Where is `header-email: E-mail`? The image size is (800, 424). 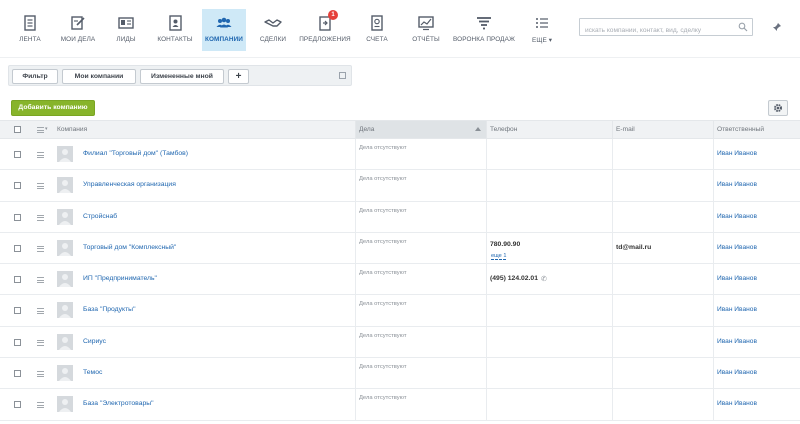
header-email: E-mail is located at coordinates (625, 129).